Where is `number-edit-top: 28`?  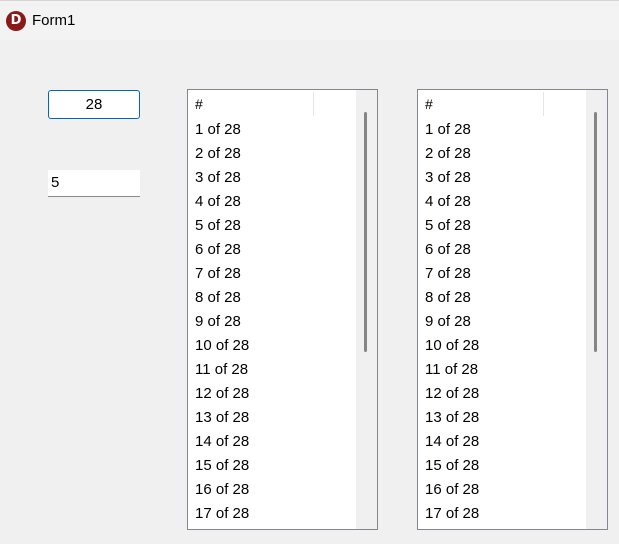
number-edit-top: 28 is located at coordinates (94, 104).